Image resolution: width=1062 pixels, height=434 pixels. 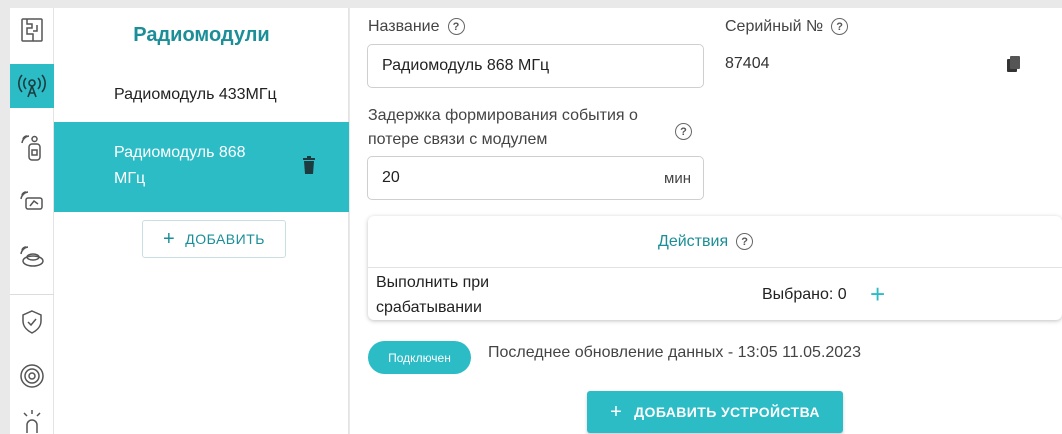 I want to click on add-module-label: ДОБАВИТЬ, so click(x=225, y=239).